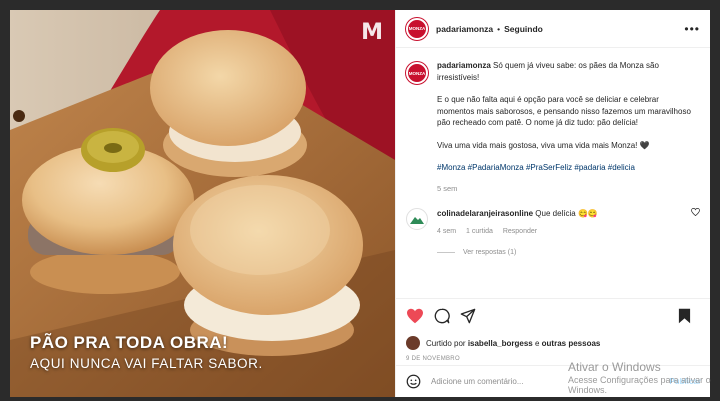 The image size is (720, 401). I want to click on comment-likes: 1 curtida, so click(479, 231).